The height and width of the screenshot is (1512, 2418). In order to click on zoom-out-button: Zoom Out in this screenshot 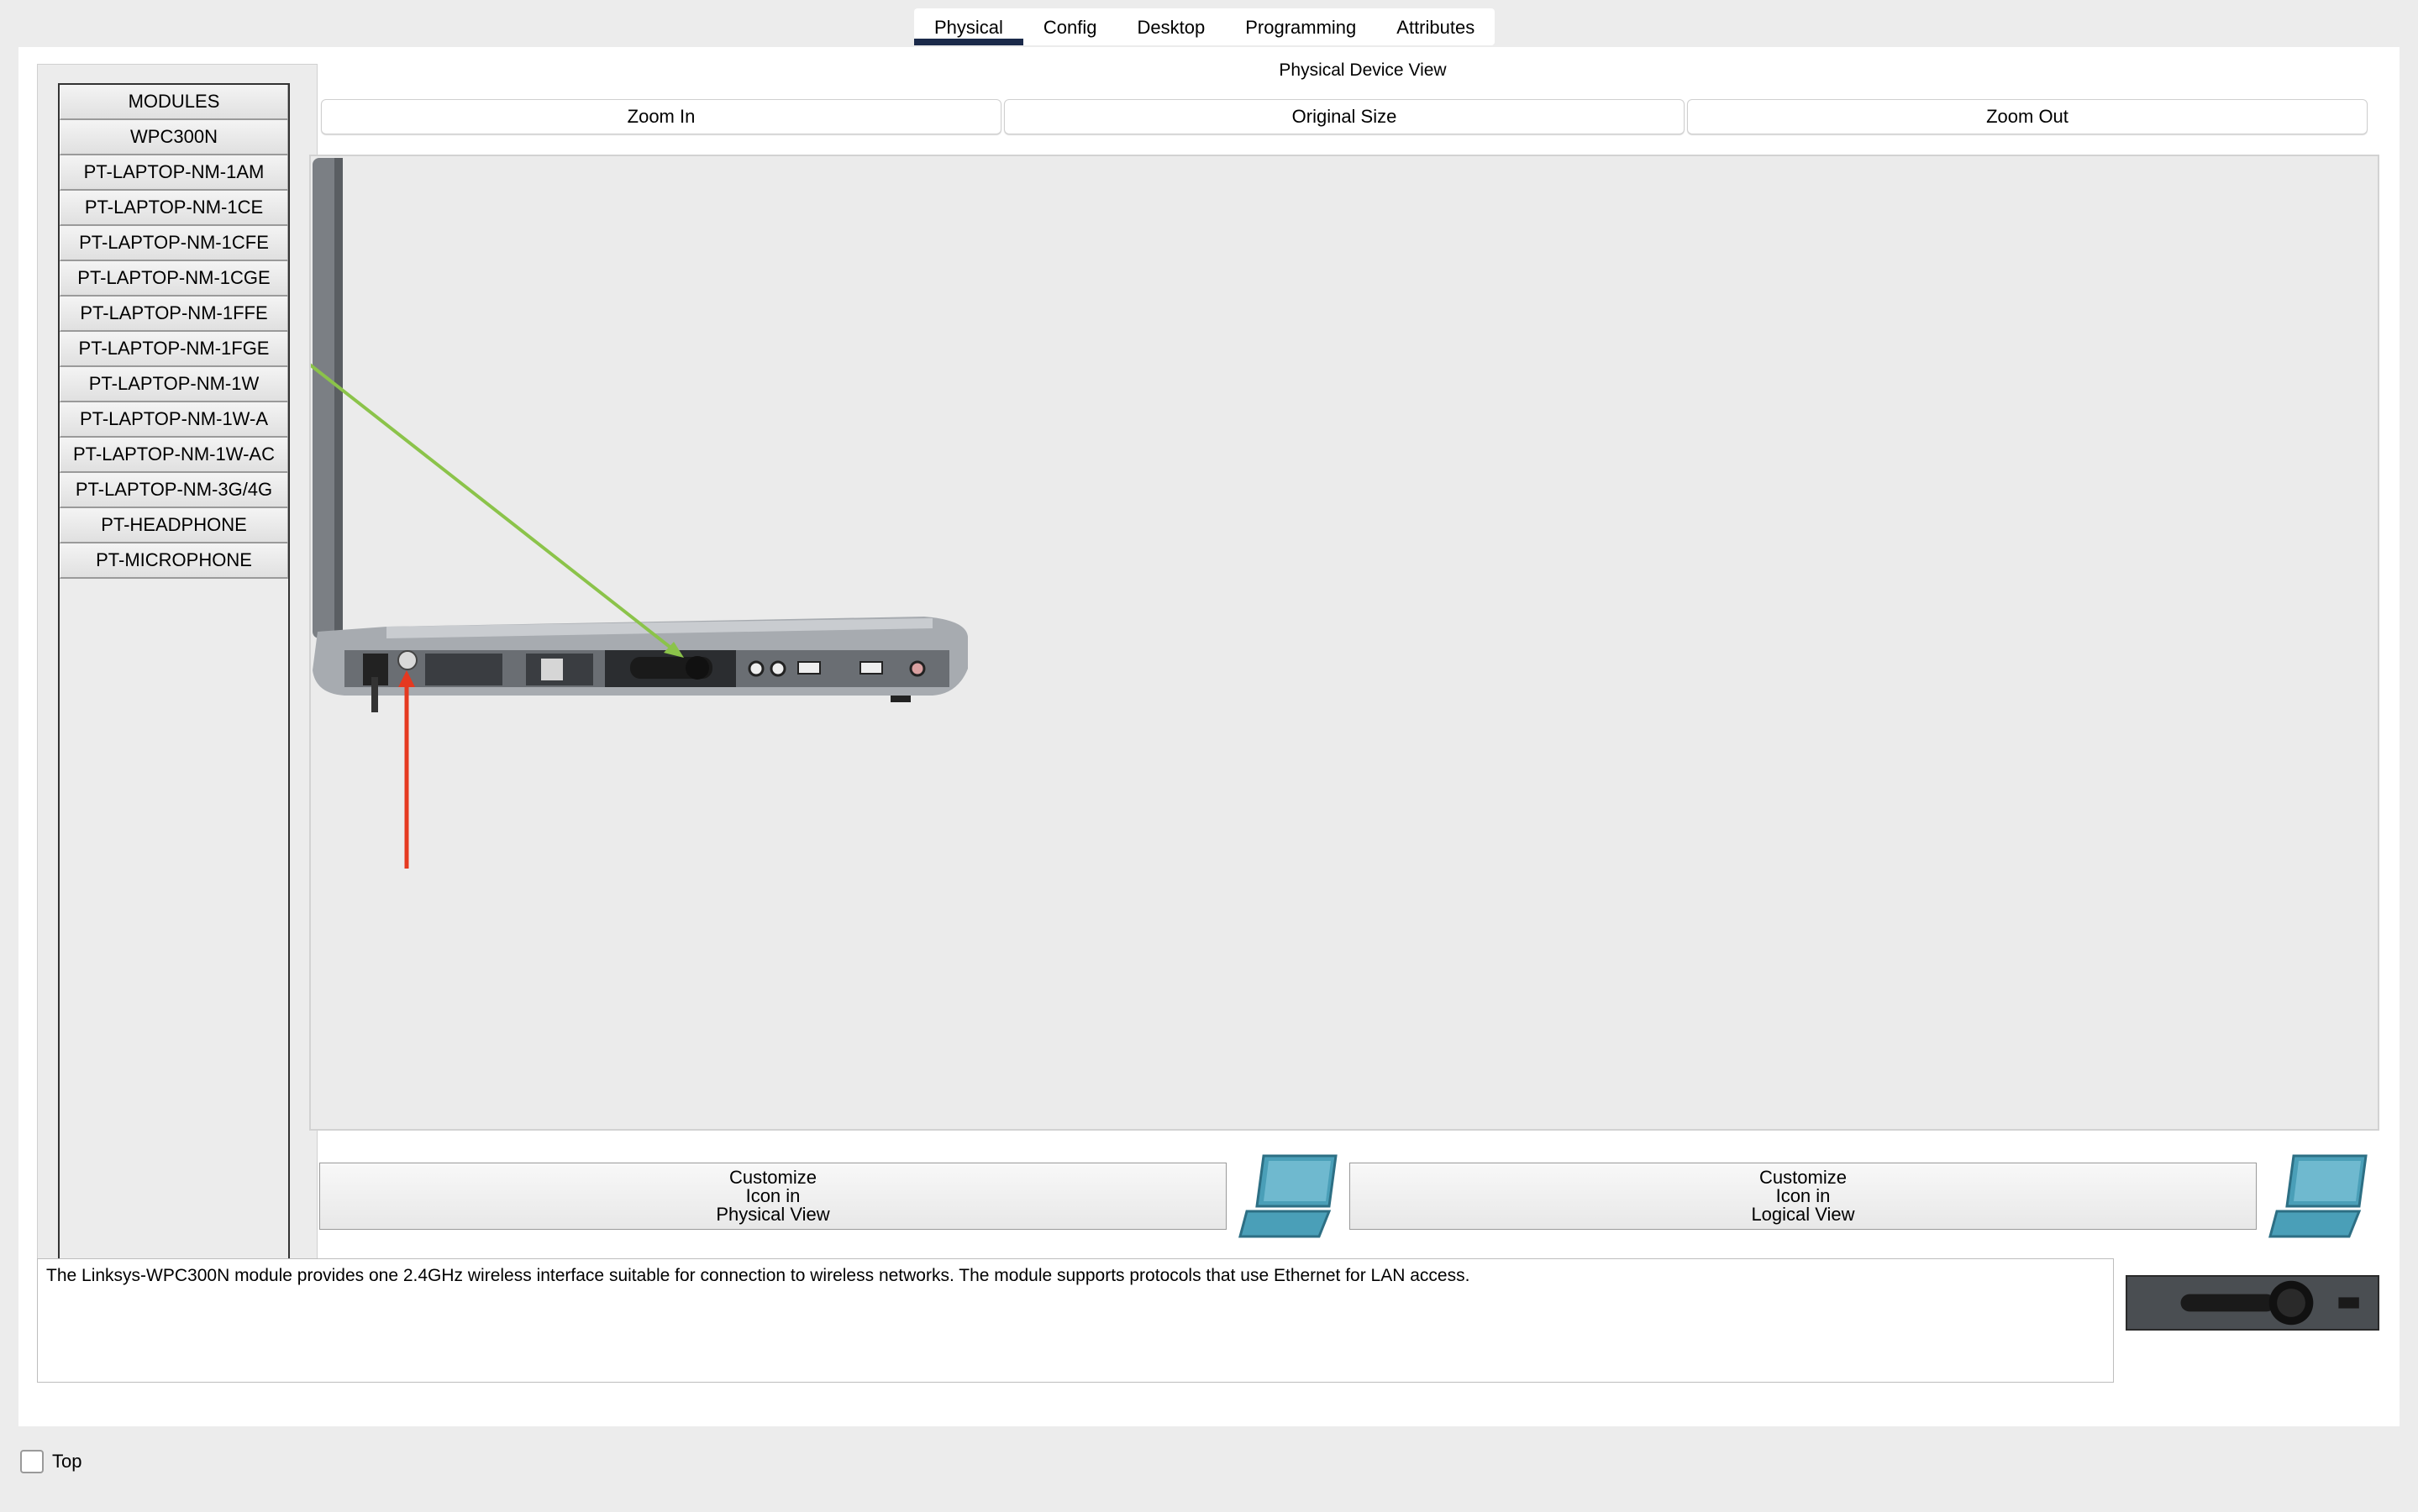, I will do `click(2028, 116)`.